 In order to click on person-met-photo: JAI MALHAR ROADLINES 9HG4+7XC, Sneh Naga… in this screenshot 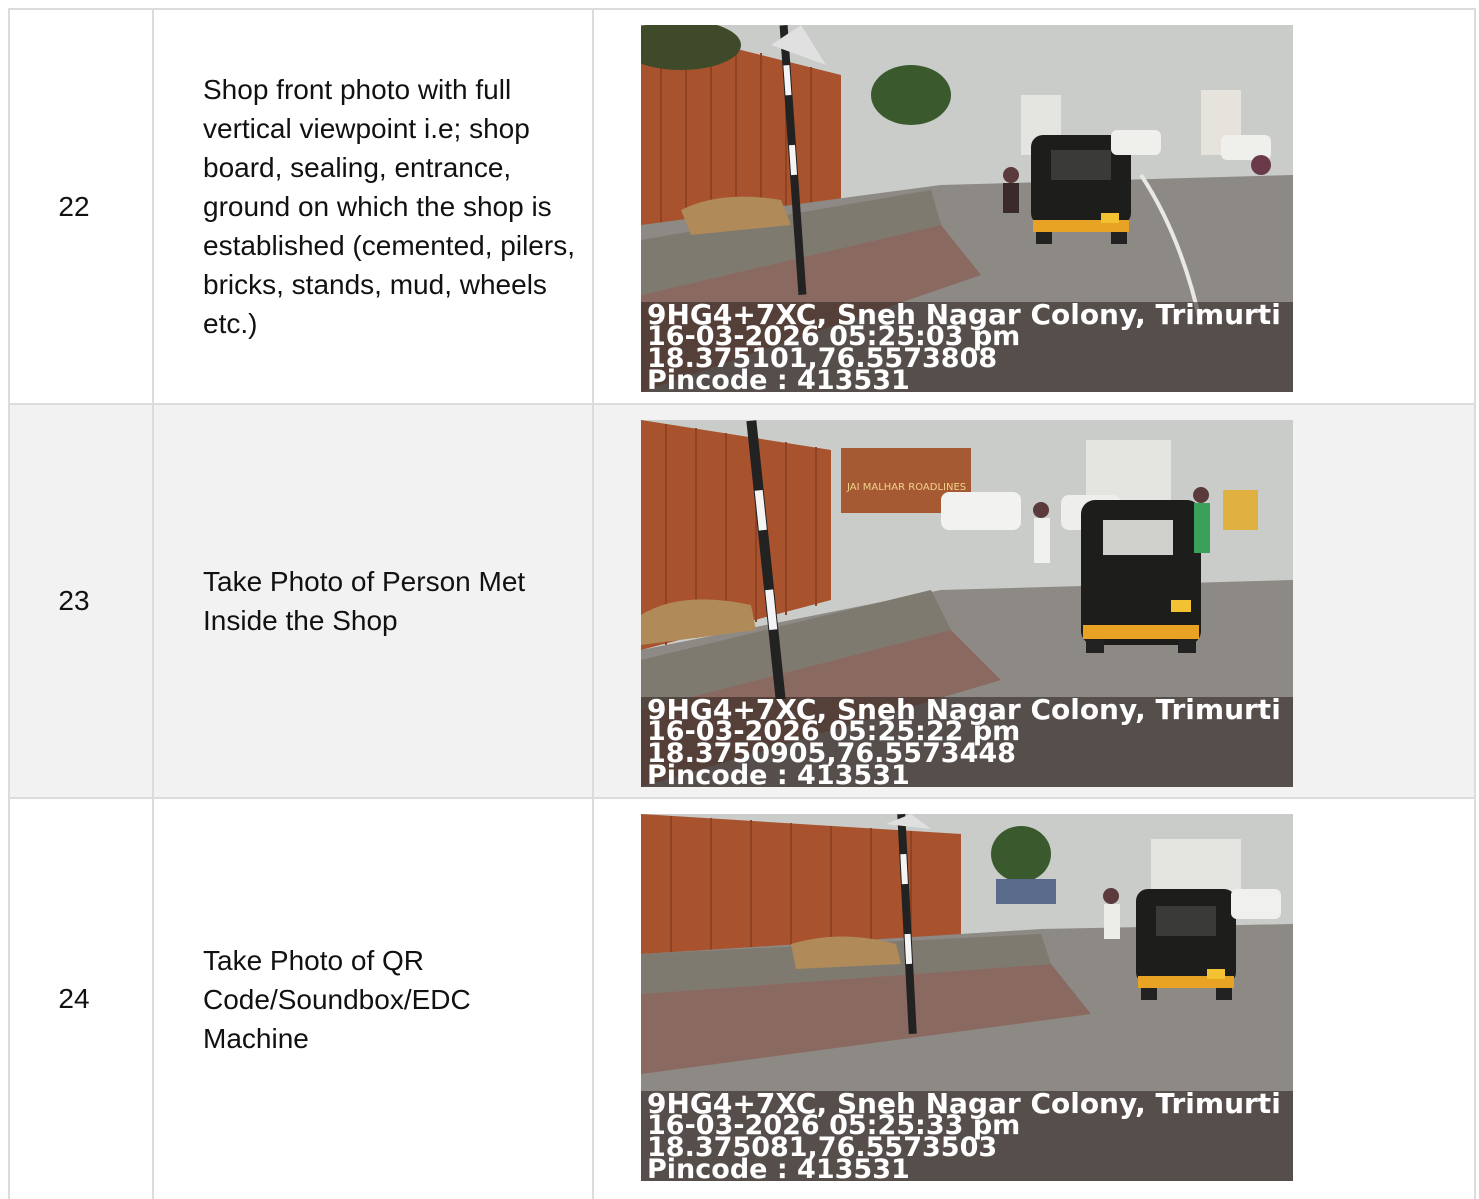, I will do `click(967, 603)`.